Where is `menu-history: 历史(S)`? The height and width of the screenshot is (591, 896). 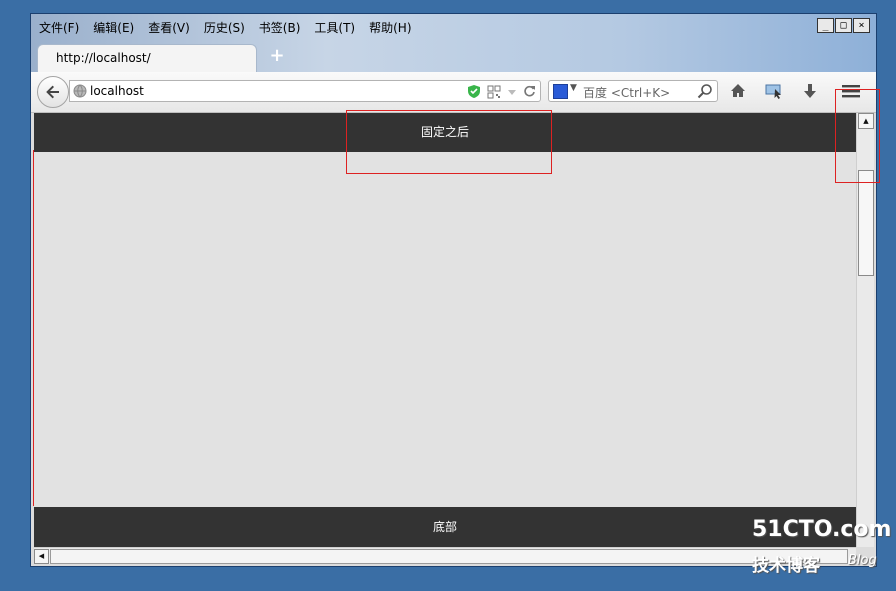 menu-history: 历史(S) is located at coordinates (224, 27).